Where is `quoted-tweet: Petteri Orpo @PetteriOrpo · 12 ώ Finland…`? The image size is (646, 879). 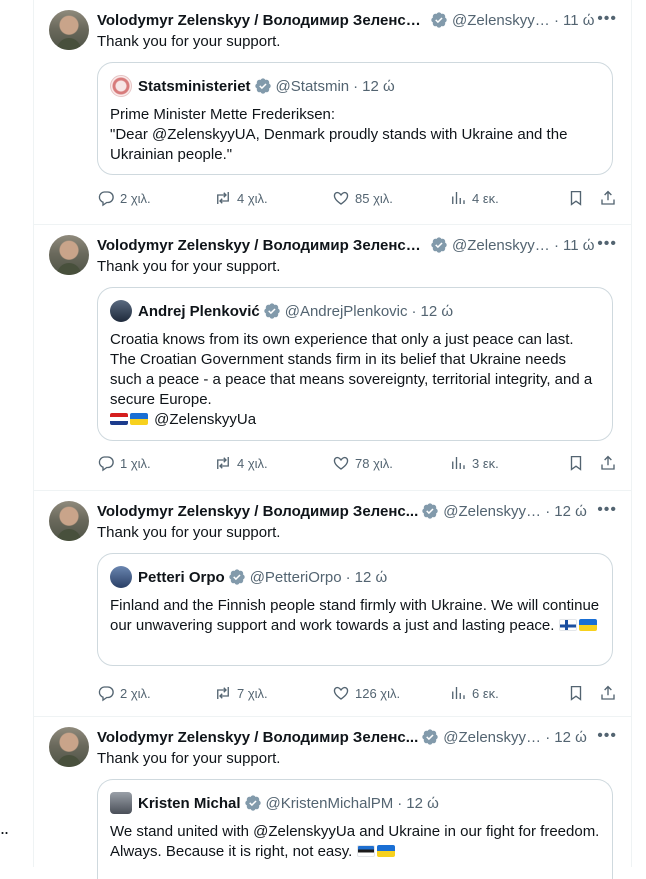
quoted-tweet: Petteri Orpo @PetteriOrpo · 12 ώ Finland… is located at coordinates (355, 609).